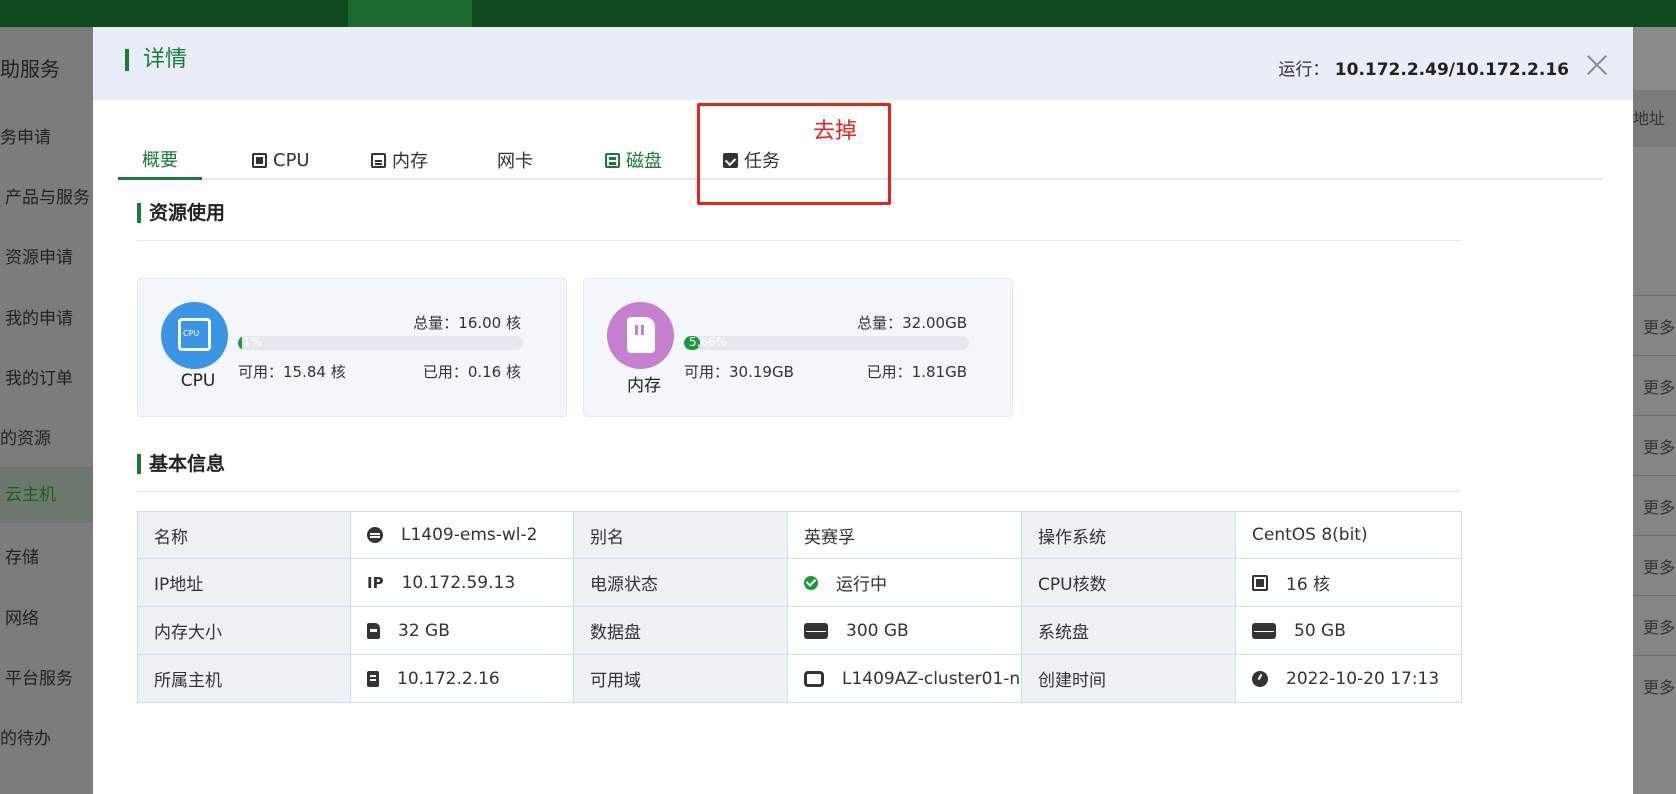 This screenshot has width=1676, height=794. I want to click on modal-header: 详情 运行： 10.172.2.49/10.172.2.16, so click(863, 63).